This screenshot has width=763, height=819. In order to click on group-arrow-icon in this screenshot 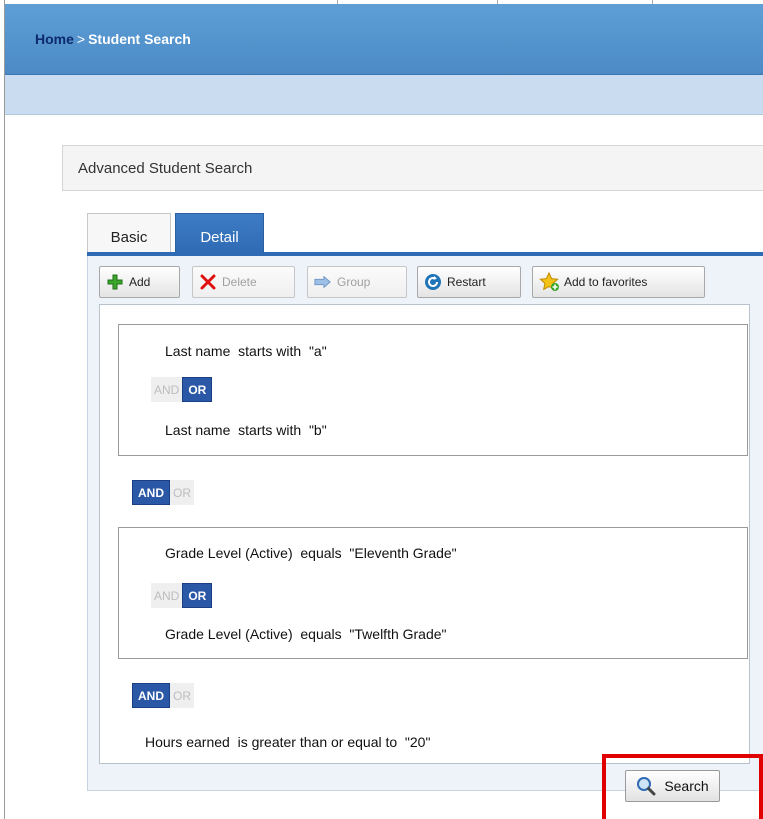, I will do `click(323, 282)`.